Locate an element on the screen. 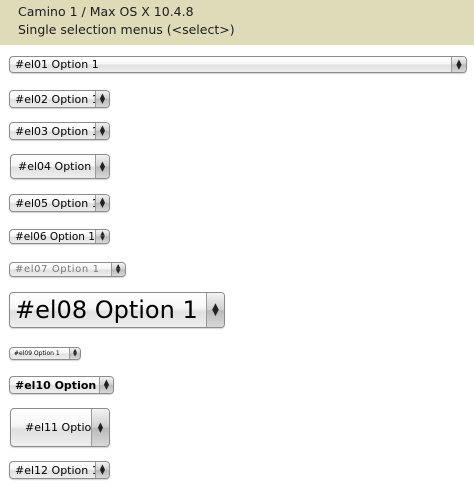 The height and width of the screenshot is (504, 474). select-el03-value: #el03 Option 1 is located at coordinates (57, 131).